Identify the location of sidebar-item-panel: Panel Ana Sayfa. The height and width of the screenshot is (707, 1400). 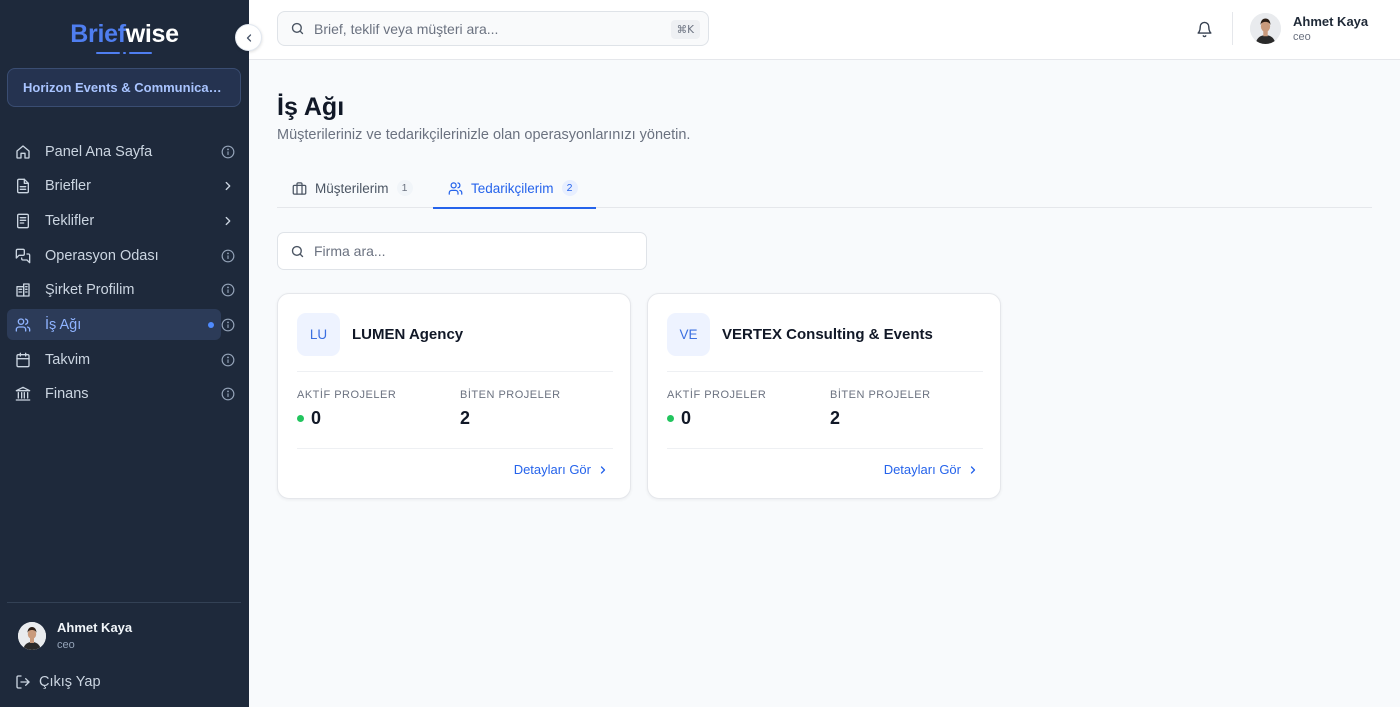
(124, 151).